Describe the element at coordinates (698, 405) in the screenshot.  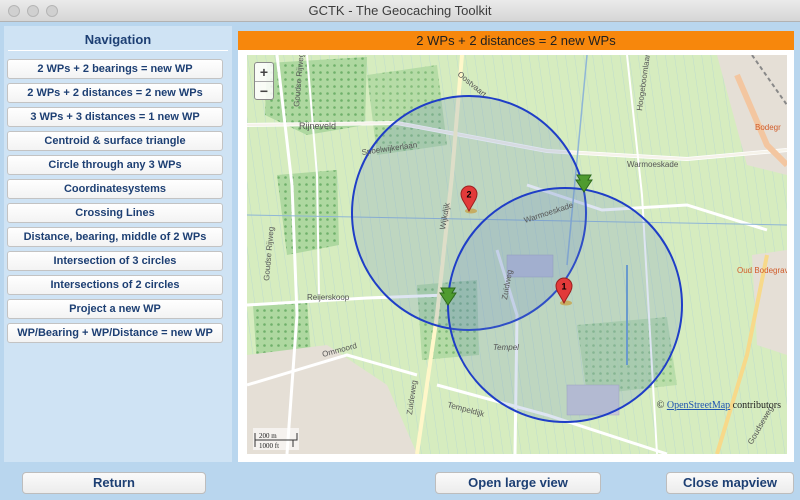
I see `openstreetmap-link: OpenStreetMap` at that location.